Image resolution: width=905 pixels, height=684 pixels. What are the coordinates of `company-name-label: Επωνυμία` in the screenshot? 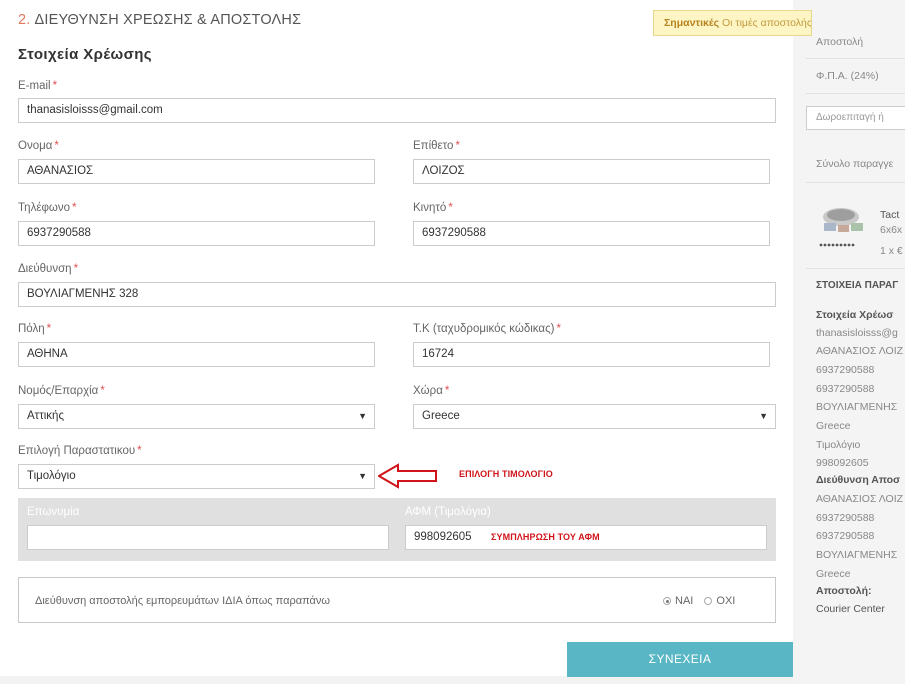 It's located at (53, 512).